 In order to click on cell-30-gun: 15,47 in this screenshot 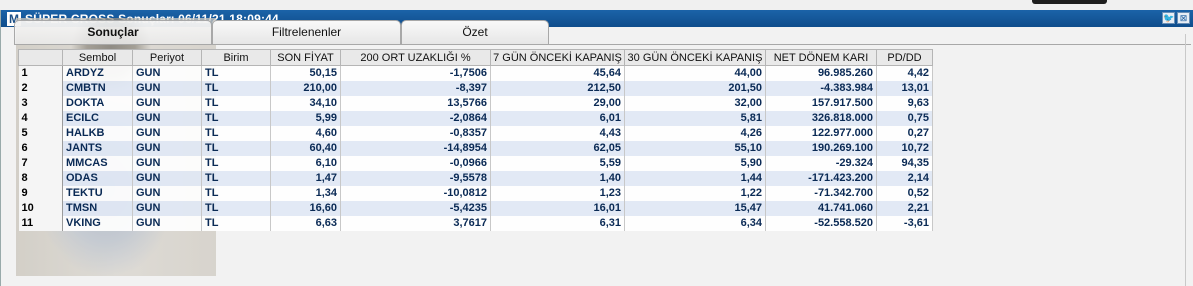, I will do `click(695, 208)`.